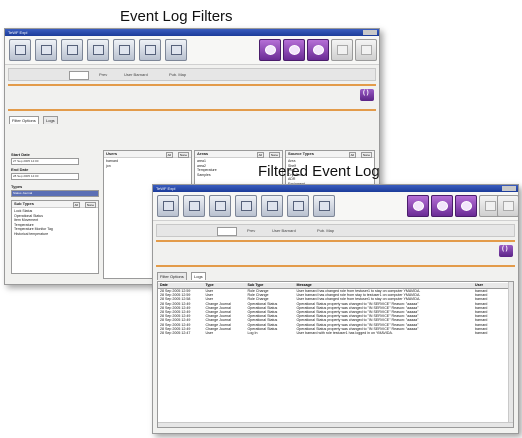  What do you see at coordinates (55, 193) in the screenshot?
I see `types-selected: Status Journal` at bounding box center [55, 193].